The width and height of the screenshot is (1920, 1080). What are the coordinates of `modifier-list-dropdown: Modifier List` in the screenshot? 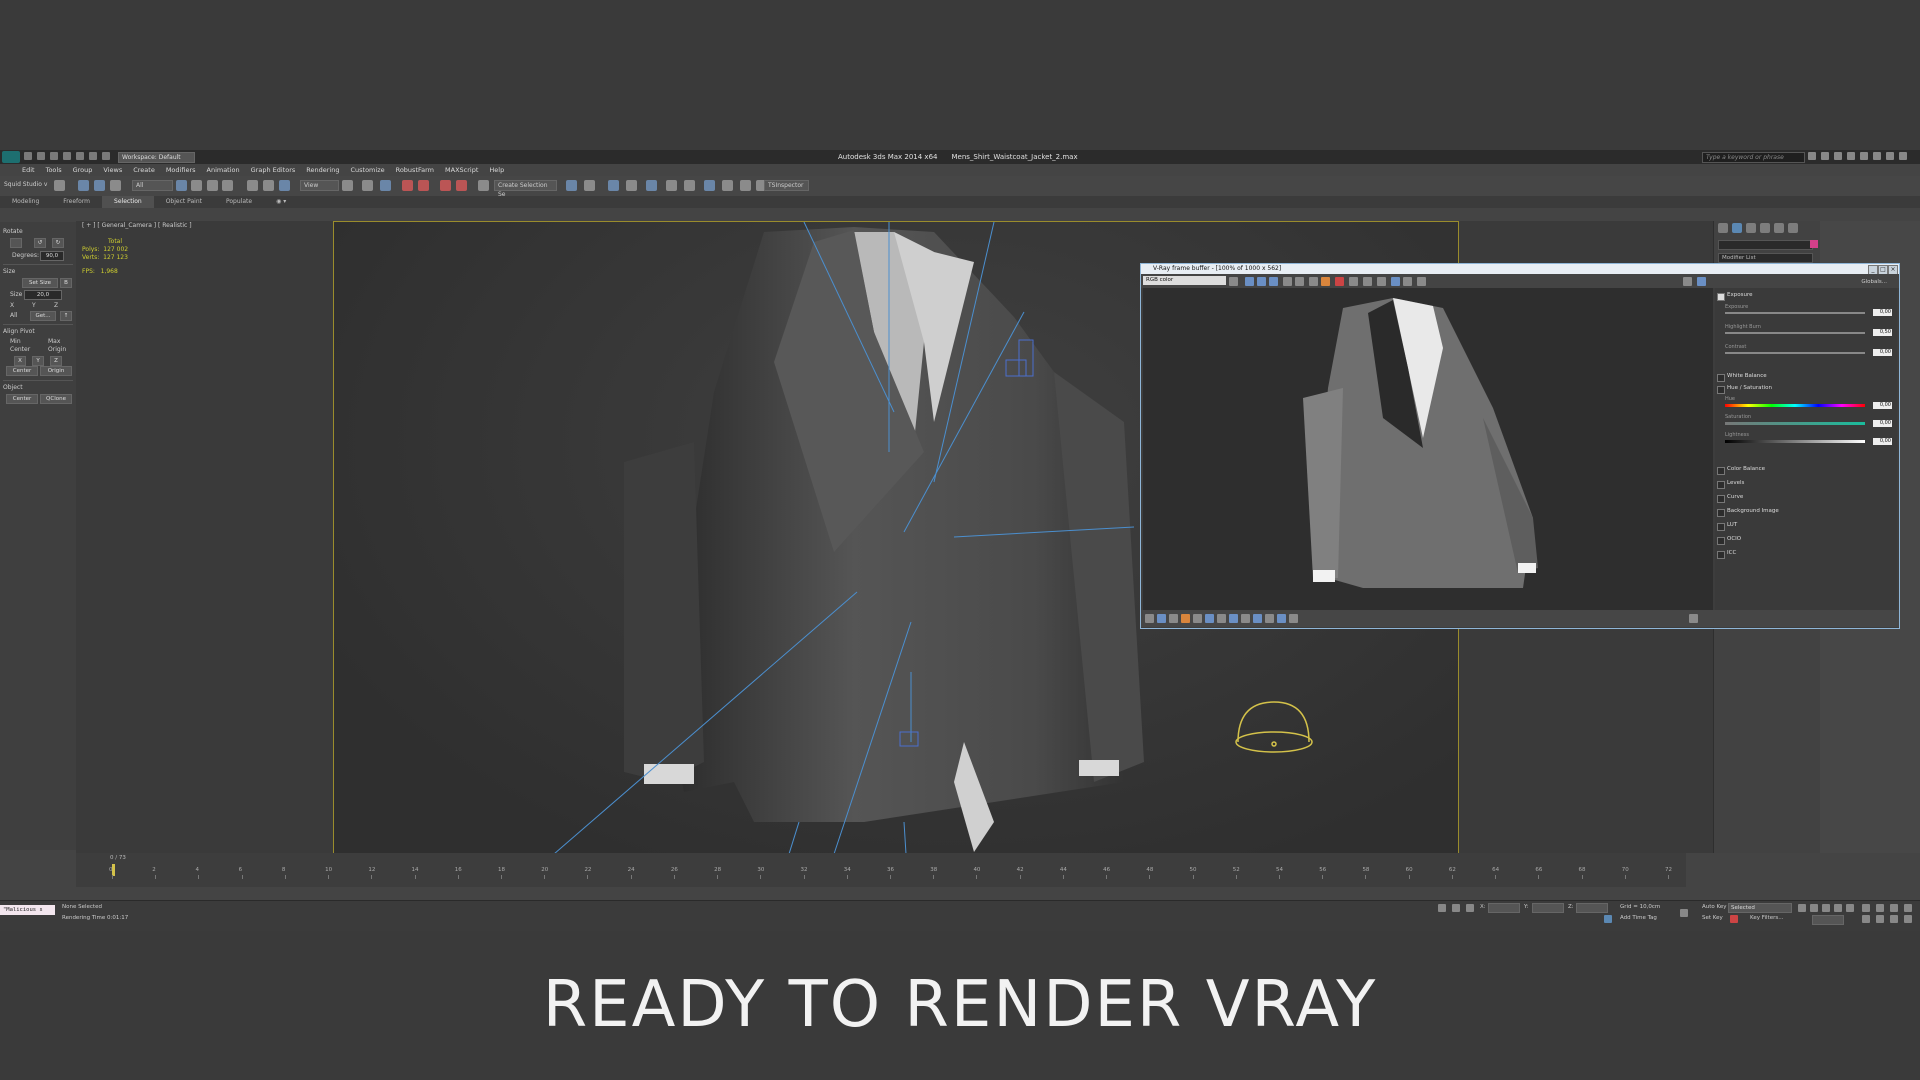 It's located at (1765, 258).